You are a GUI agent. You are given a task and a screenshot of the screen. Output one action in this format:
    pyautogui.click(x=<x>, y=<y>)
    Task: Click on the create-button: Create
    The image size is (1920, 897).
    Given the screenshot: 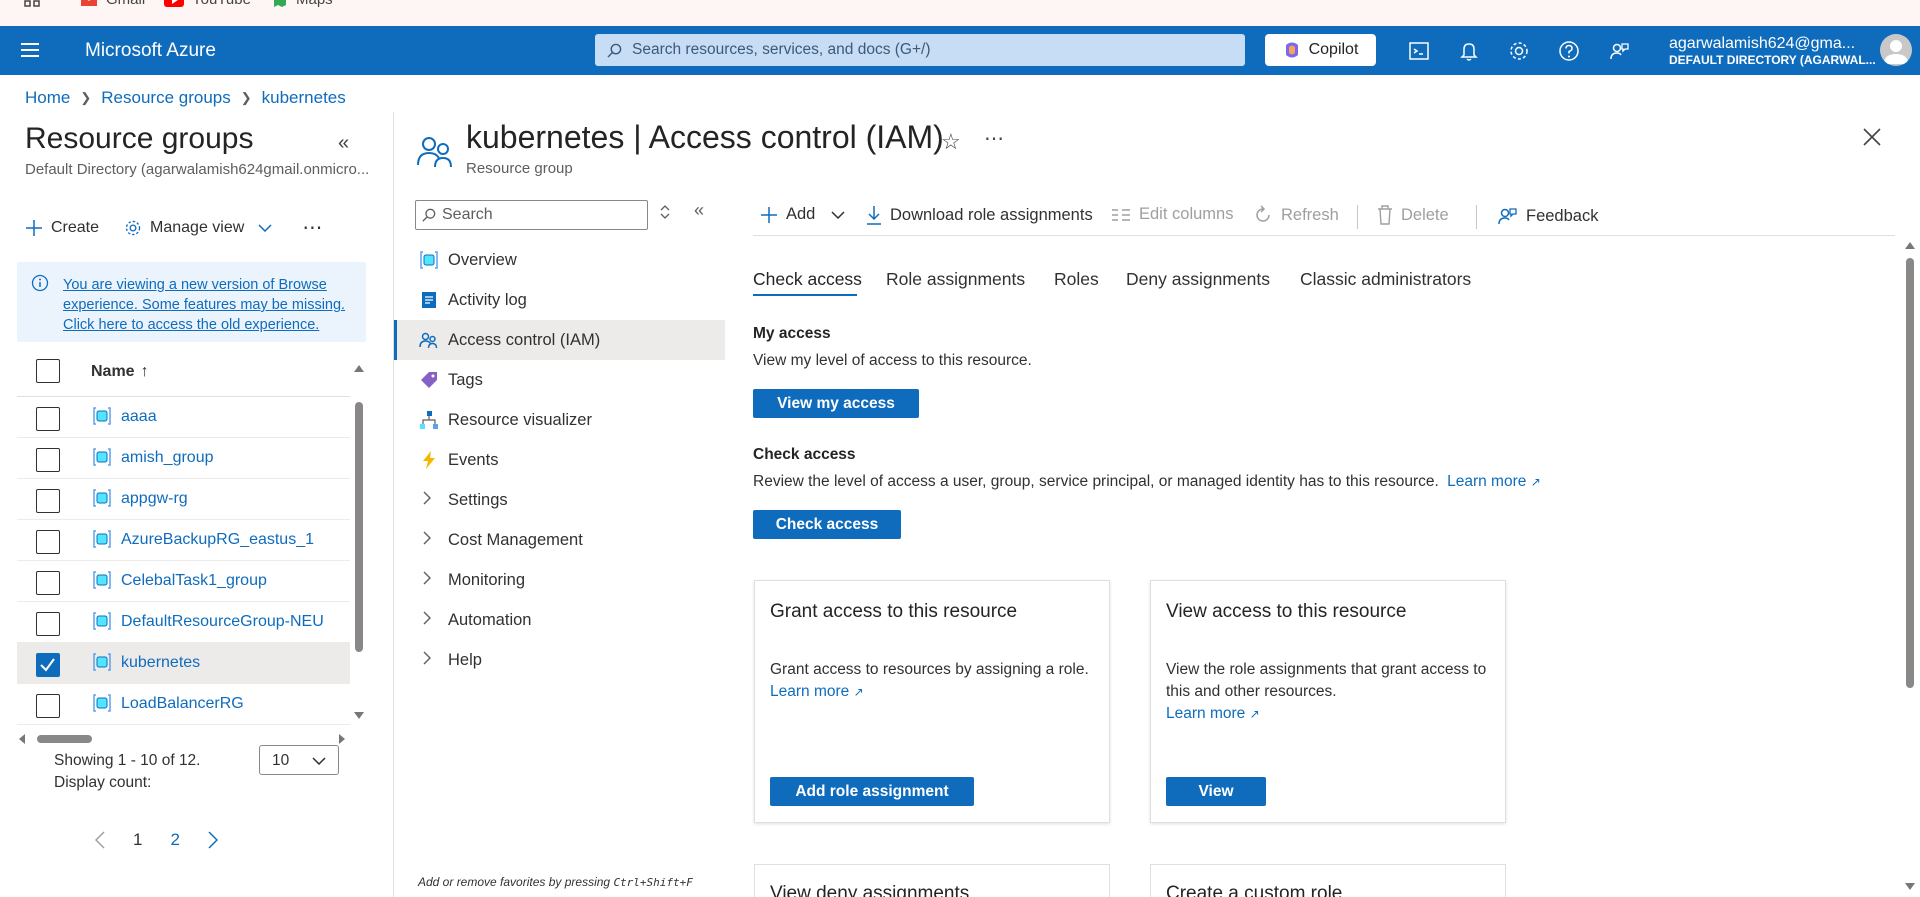 What is the action you would take?
    pyautogui.click(x=62, y=228)
    